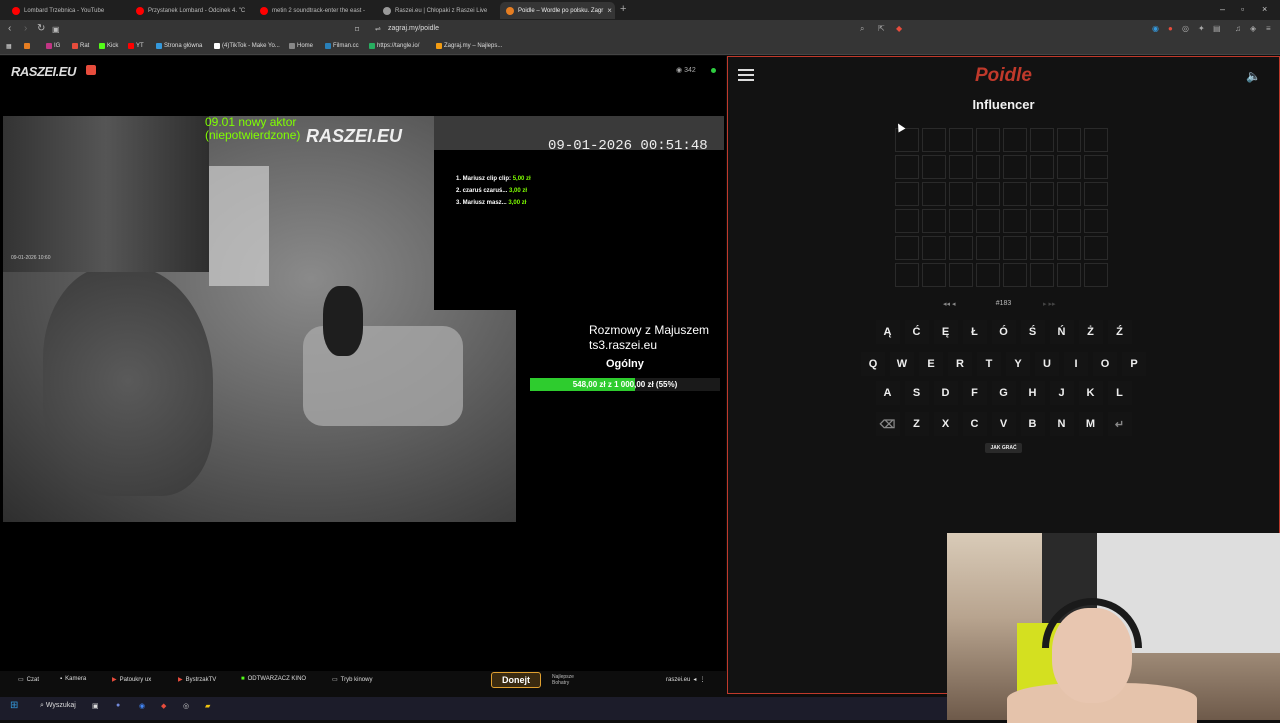 This screenshot has height=723, width=1280. I want to click on bookmark-folder-icon, so click(27, 46).